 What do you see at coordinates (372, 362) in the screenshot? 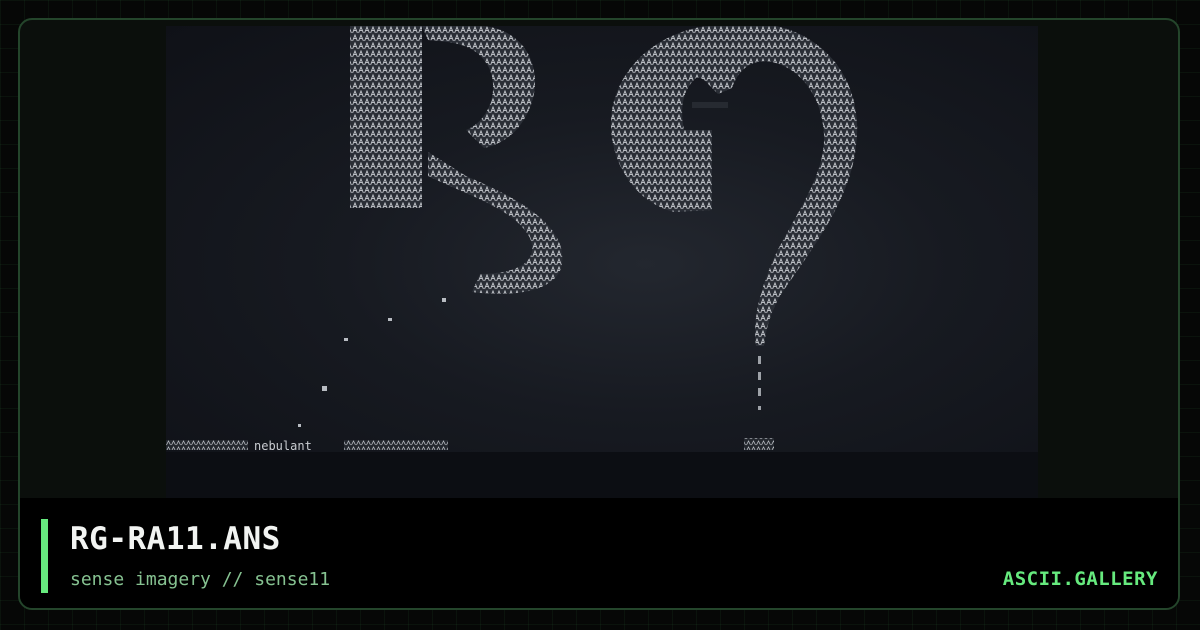
I see `ascii-scatter` at bounding box center [372, 362].